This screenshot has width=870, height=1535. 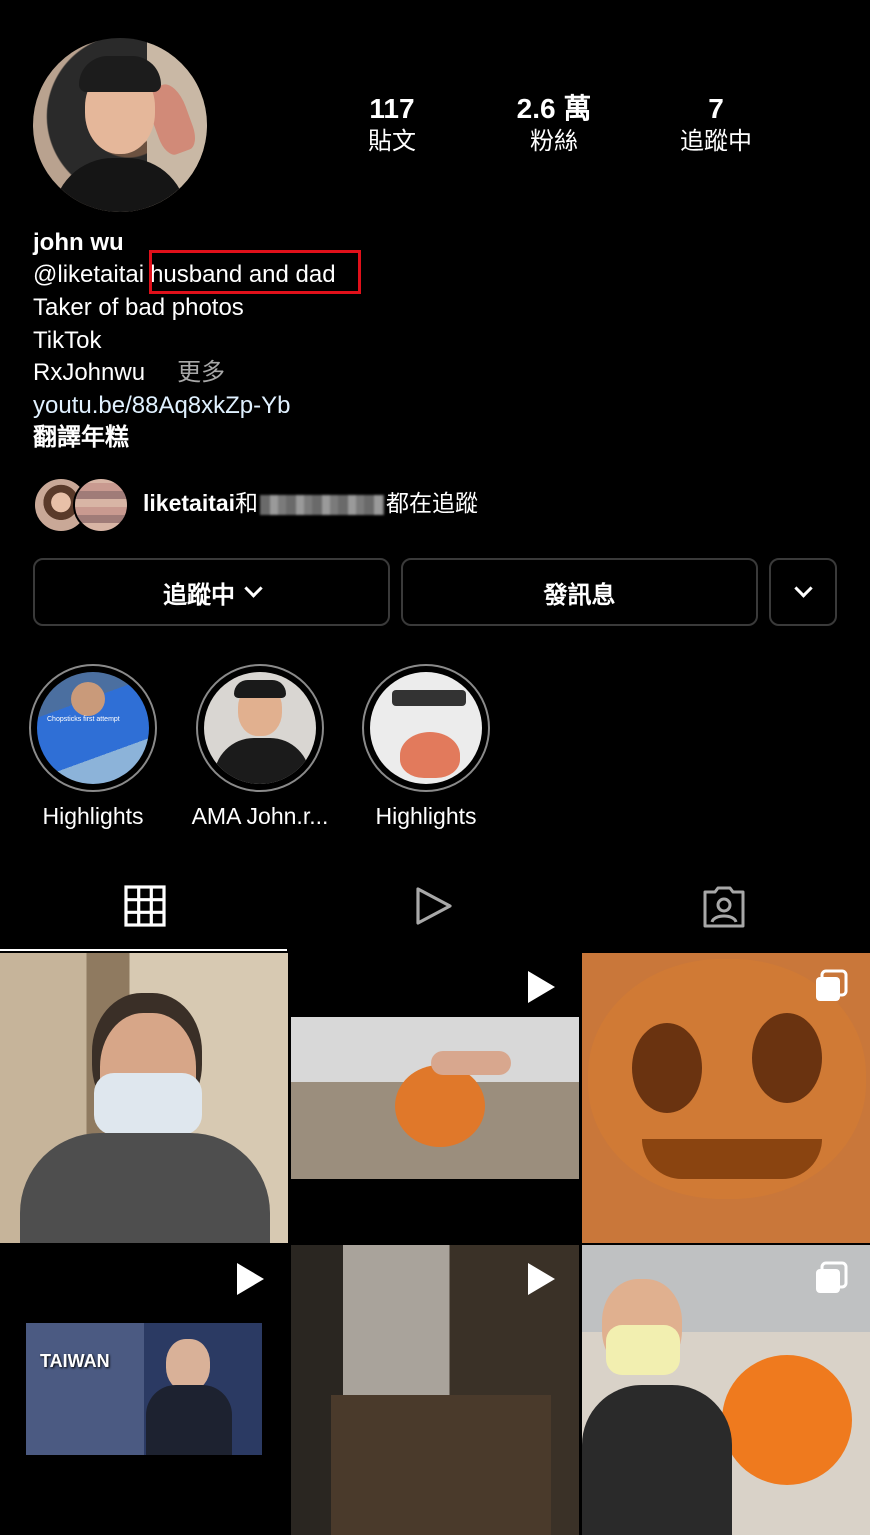 What do you see at coordinates (101, 505) in the screenshot?
I see `follower-avatar-blurred` at bounding box center [101, 505].